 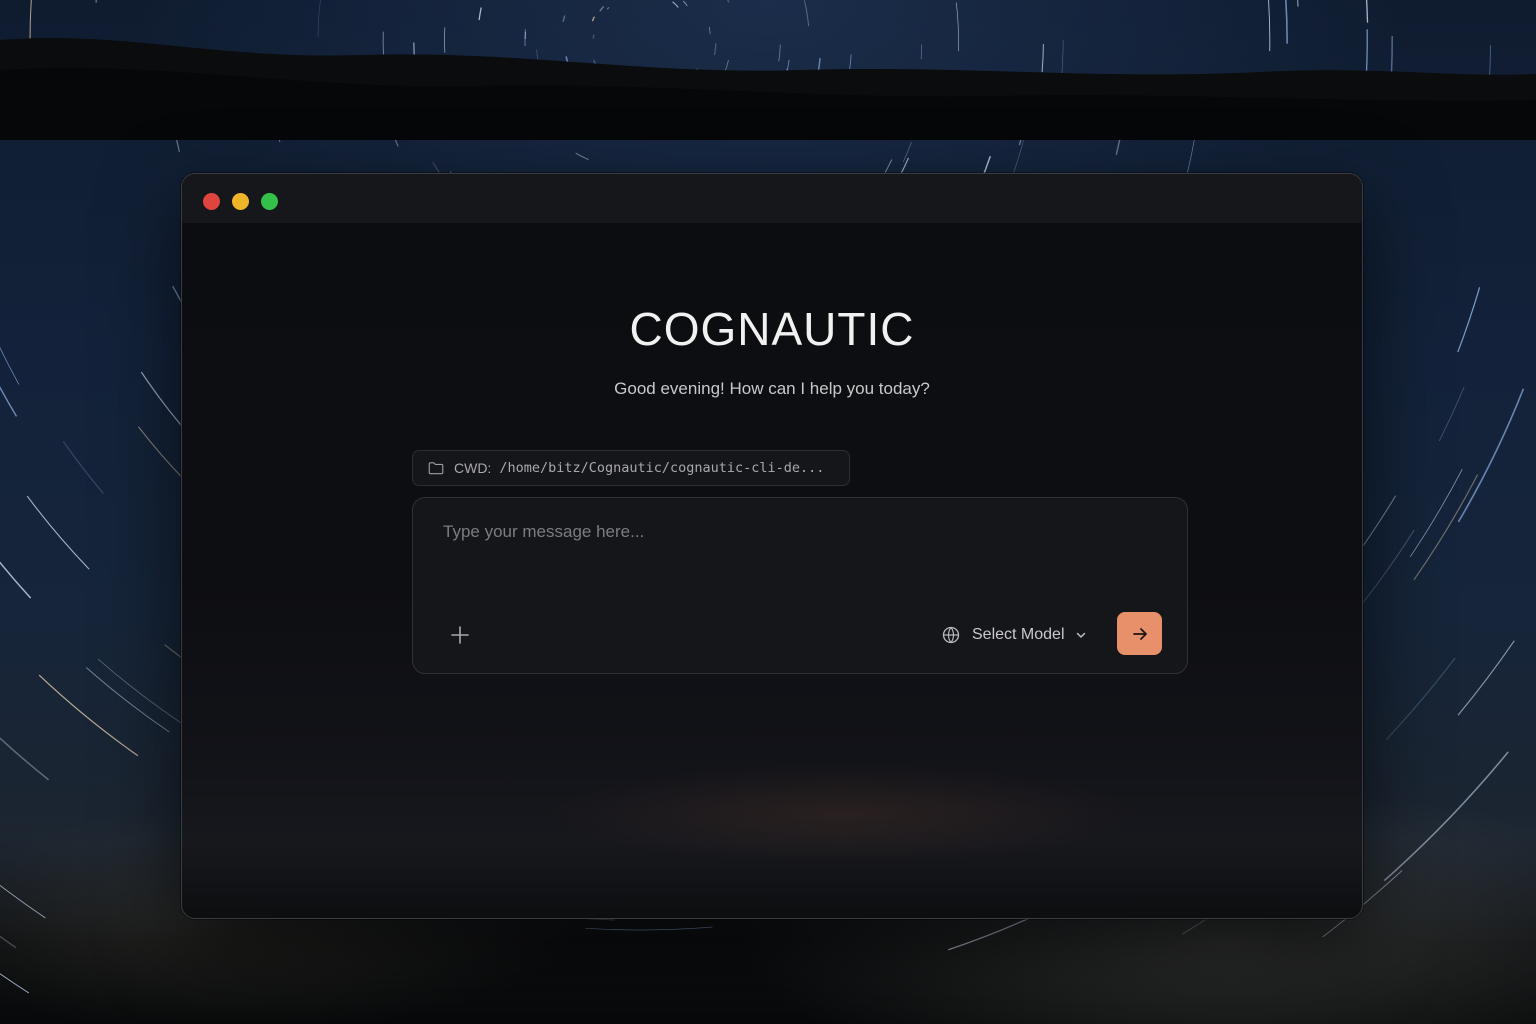 I want to click on arrow-right-icon, so click(x=1139, y=633).